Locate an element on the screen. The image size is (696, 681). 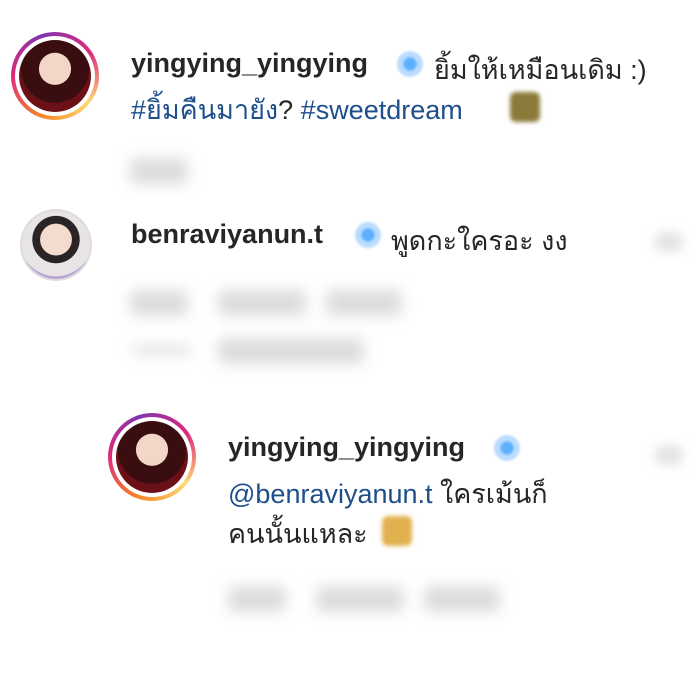
hashtag-link: #ยิ้มคืนมายัง is located at coordinates (204, 110).